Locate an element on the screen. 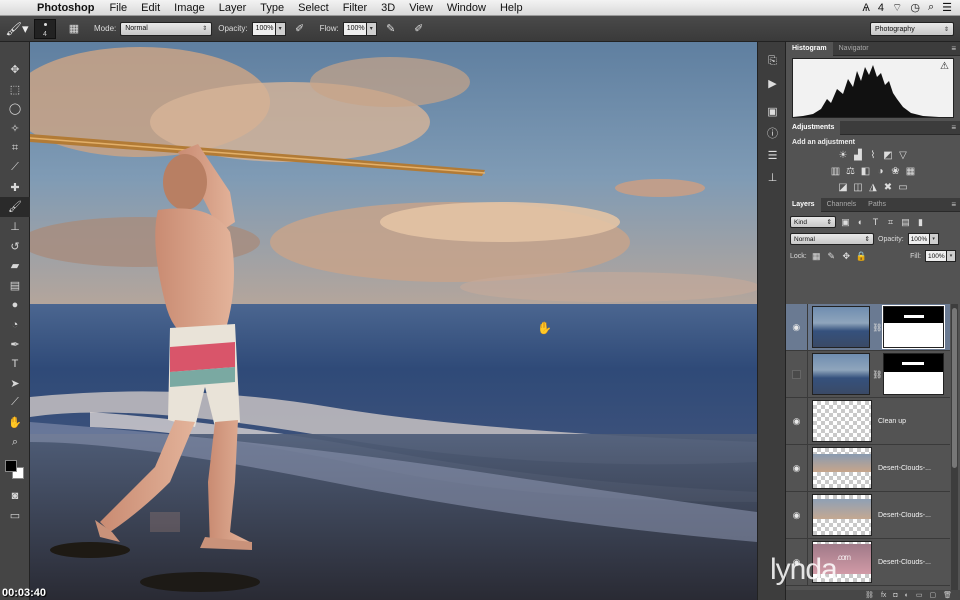 Image resolution: width=960 pixels, height=600 pixels. hue-saturation-icon: ▥ is located at coordinates (835, 171).